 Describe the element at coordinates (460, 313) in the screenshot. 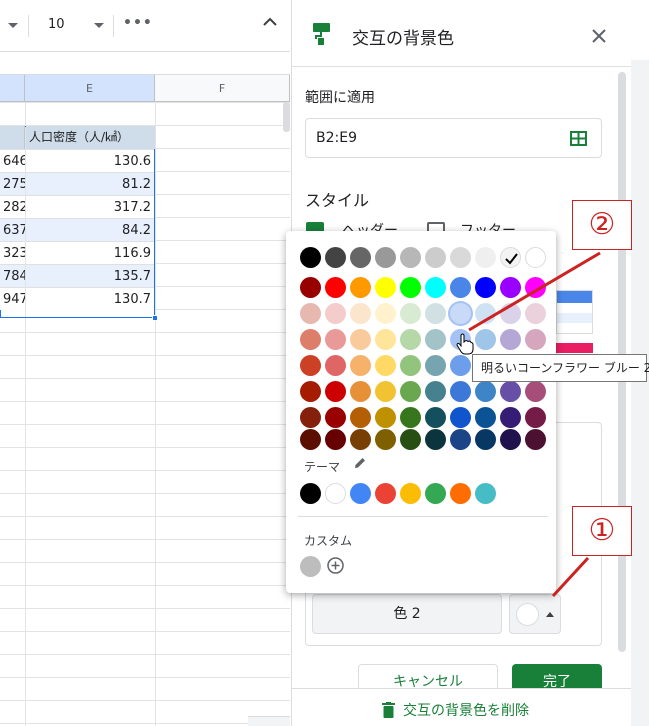

I see `hovered-color-swatch` at that location.